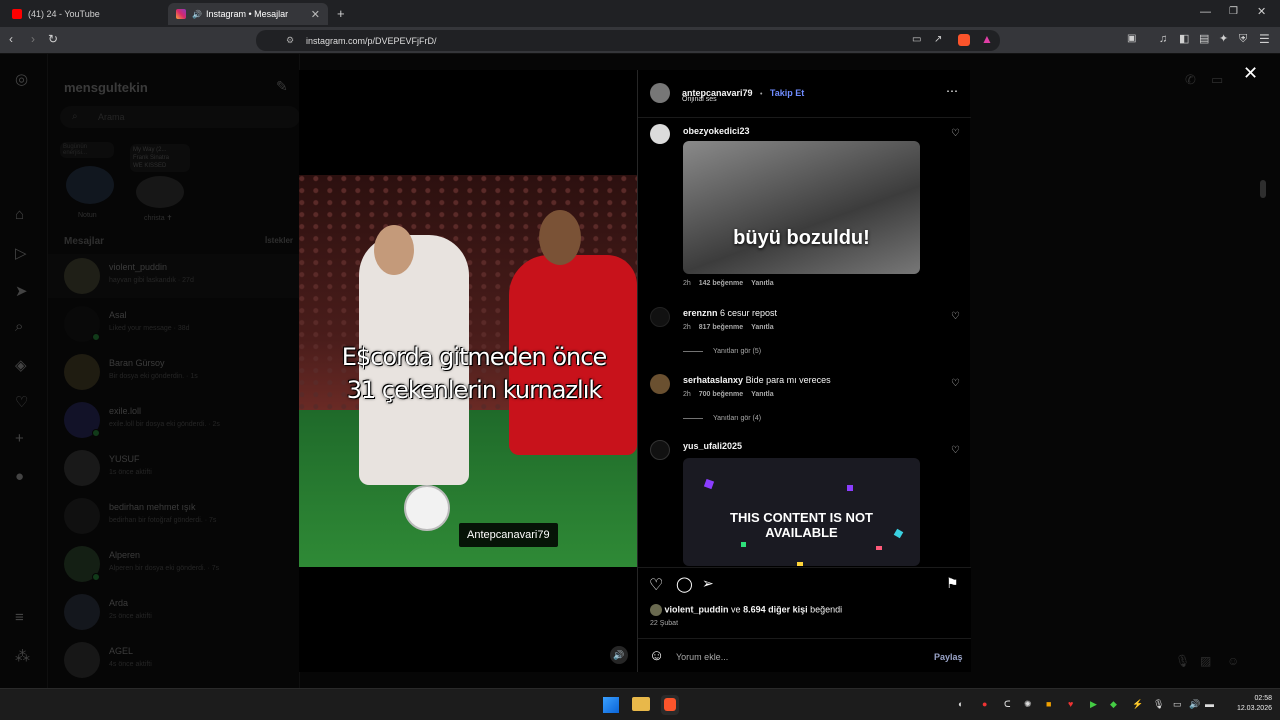  I want to click on view-replies-button: Yanıtları gör (4), so click(722, 418).